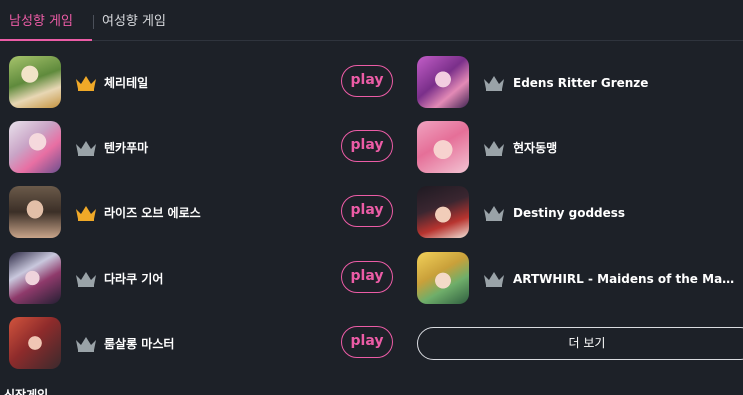 Image resolution: width=743 pixels, height=395 pixels. I want to click on game-row-1: 체리테일 play, so click(200, 83).